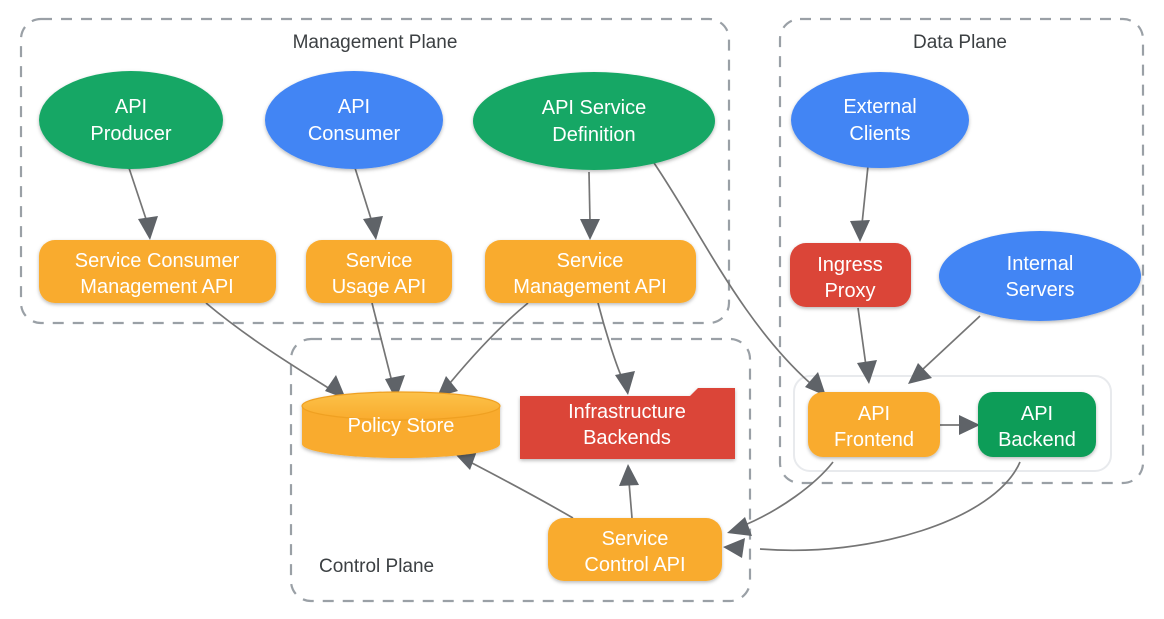  What do you see at coordinates (363, 195) in the screenshot?
I see `edge-api-consumer-to-service-usage-api` at bounding box center [363, 195].